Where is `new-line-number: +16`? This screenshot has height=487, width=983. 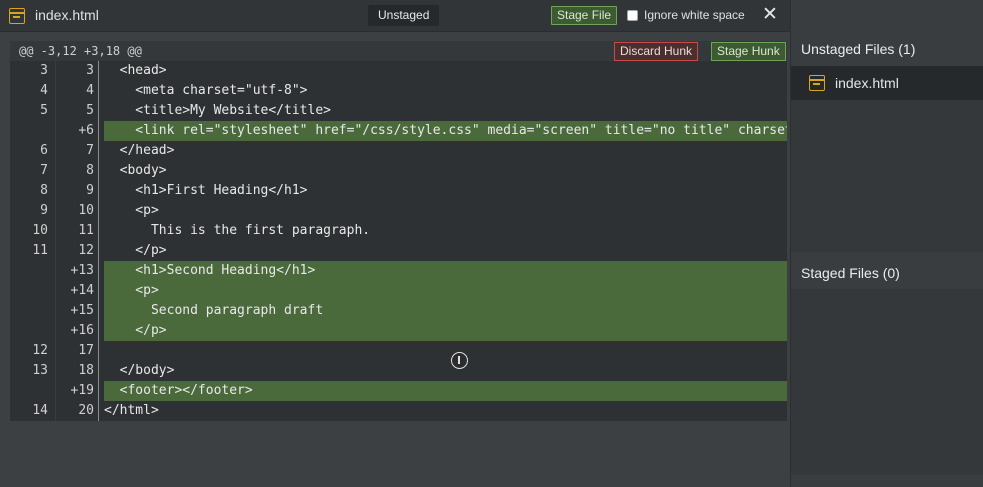 new-line-number: +16 is located at coordinates (82, 330).